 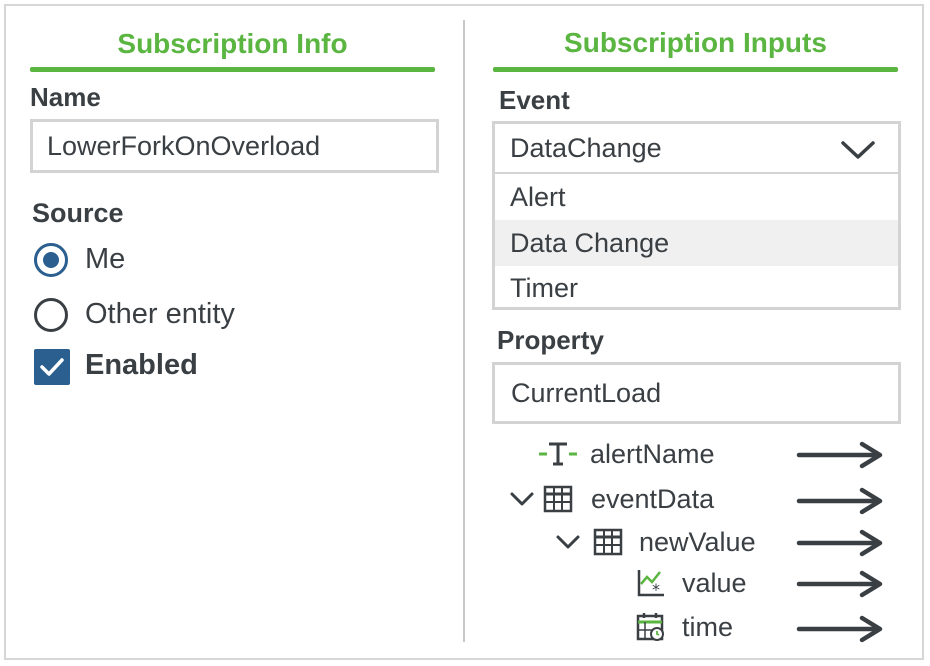 I want to click on name-field: LowerForkOnOverload, so click(x=234, y=146).